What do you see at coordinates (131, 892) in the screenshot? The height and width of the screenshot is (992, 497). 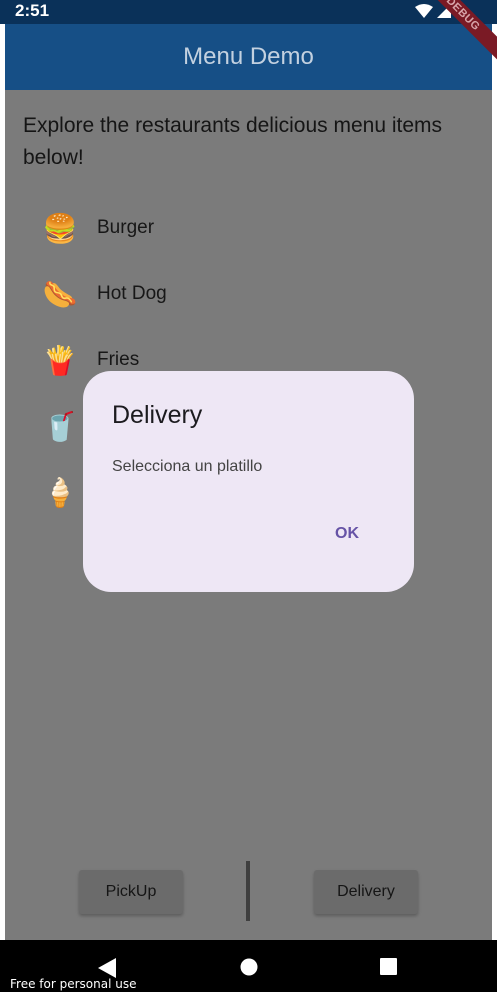 I see `pickup-button: PickUp` at bounding box center [131, 892].